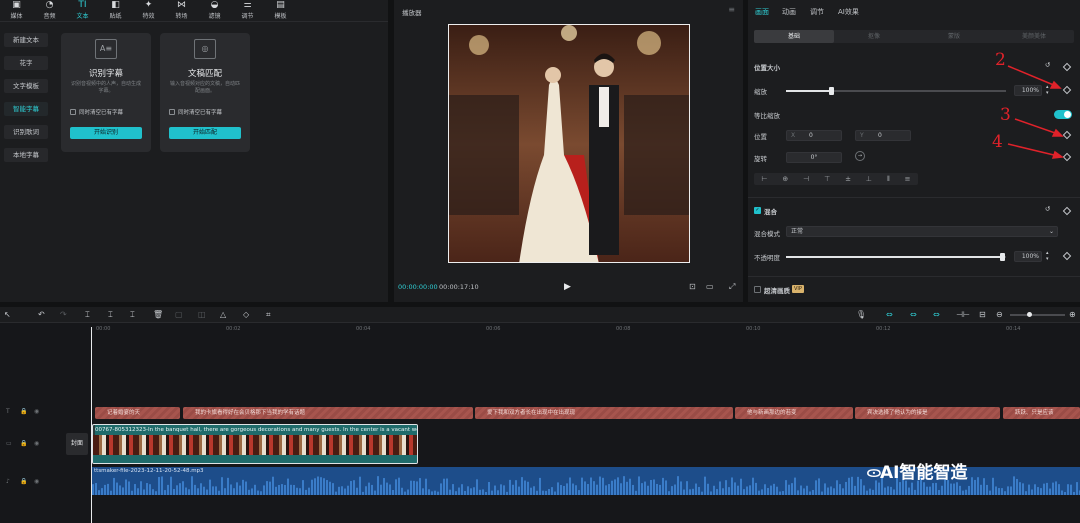  Describe the element at coordinates (1029, 314) in the screenshot. I see `zoom-slider-knob` at that location.